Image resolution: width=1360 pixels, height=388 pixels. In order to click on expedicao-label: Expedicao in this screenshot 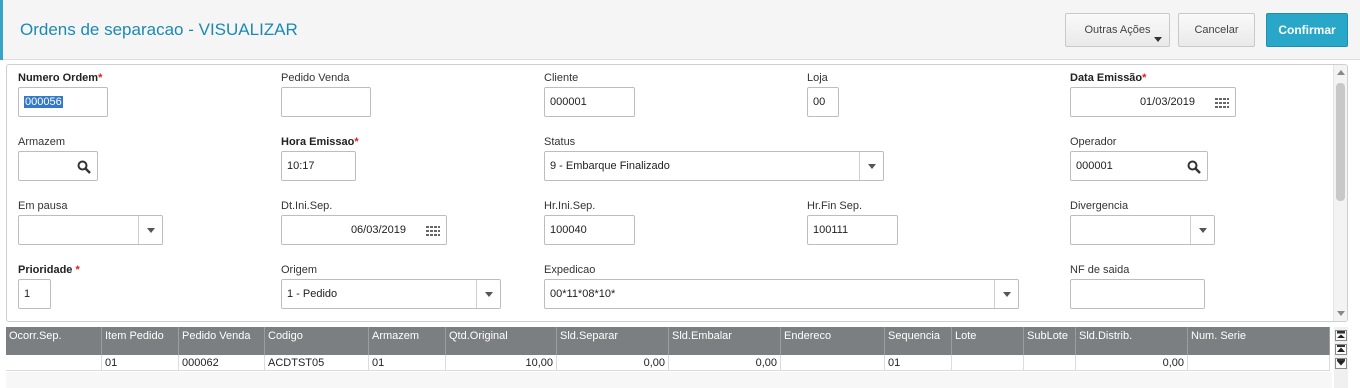, I will do `click(570, 270)`.